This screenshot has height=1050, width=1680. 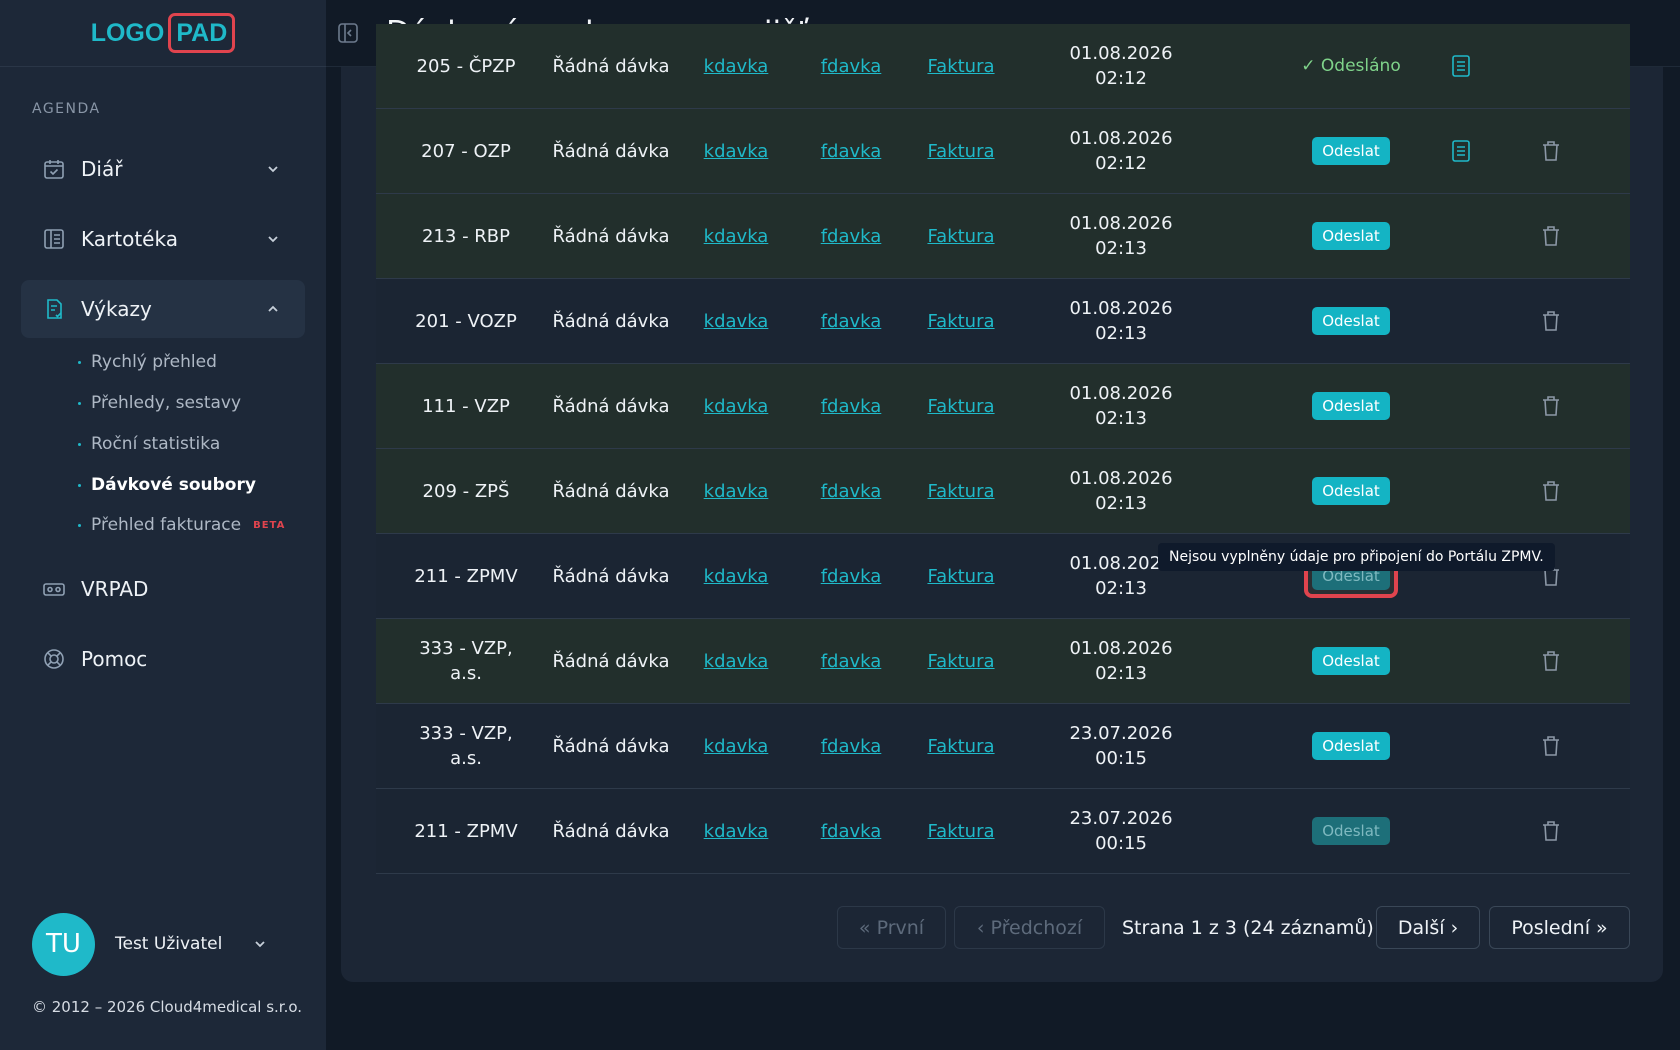 What do you see at coordinates (348, 33) in the screenshot?
I see `sidebar-toggle-icon` at bounding box center [348, 33].